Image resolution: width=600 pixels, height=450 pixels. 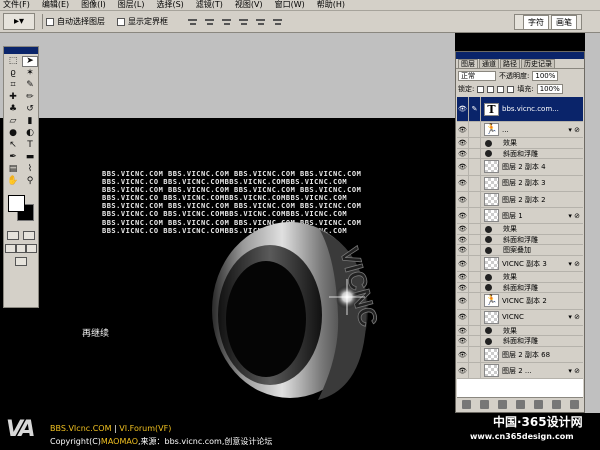 I want to click on jump-to-imageready-icon, so click(x=21, y=261).